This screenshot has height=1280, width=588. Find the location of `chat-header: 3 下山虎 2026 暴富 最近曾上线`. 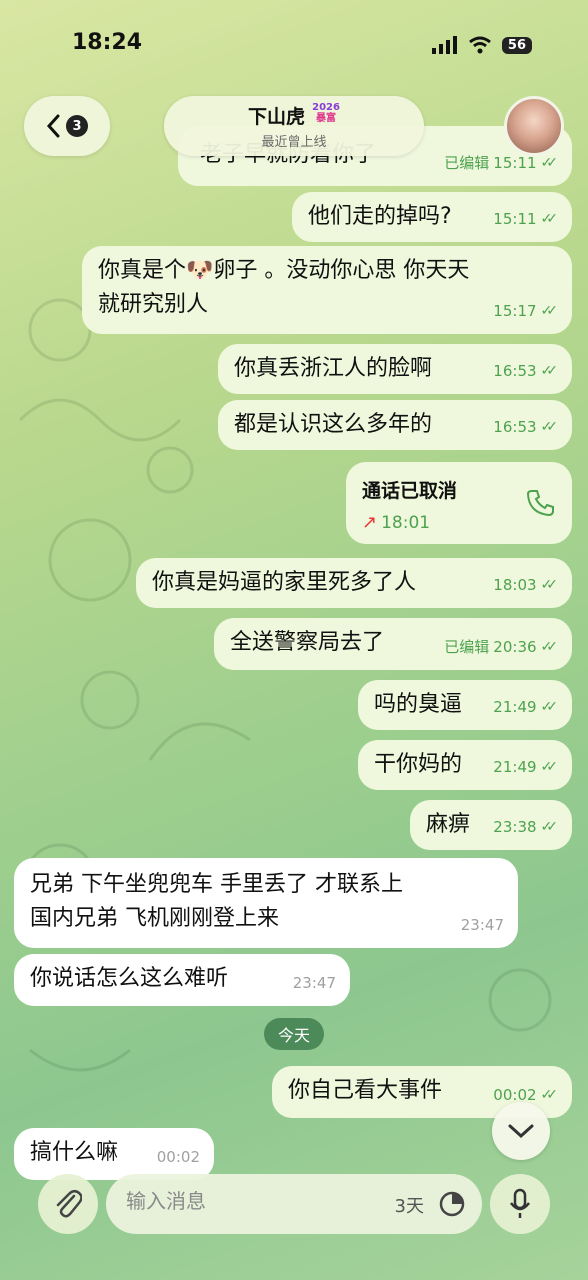

chat-header: 3 下山虎 2026 暴富 最近曾上线 is located at coordinates (294, 129).